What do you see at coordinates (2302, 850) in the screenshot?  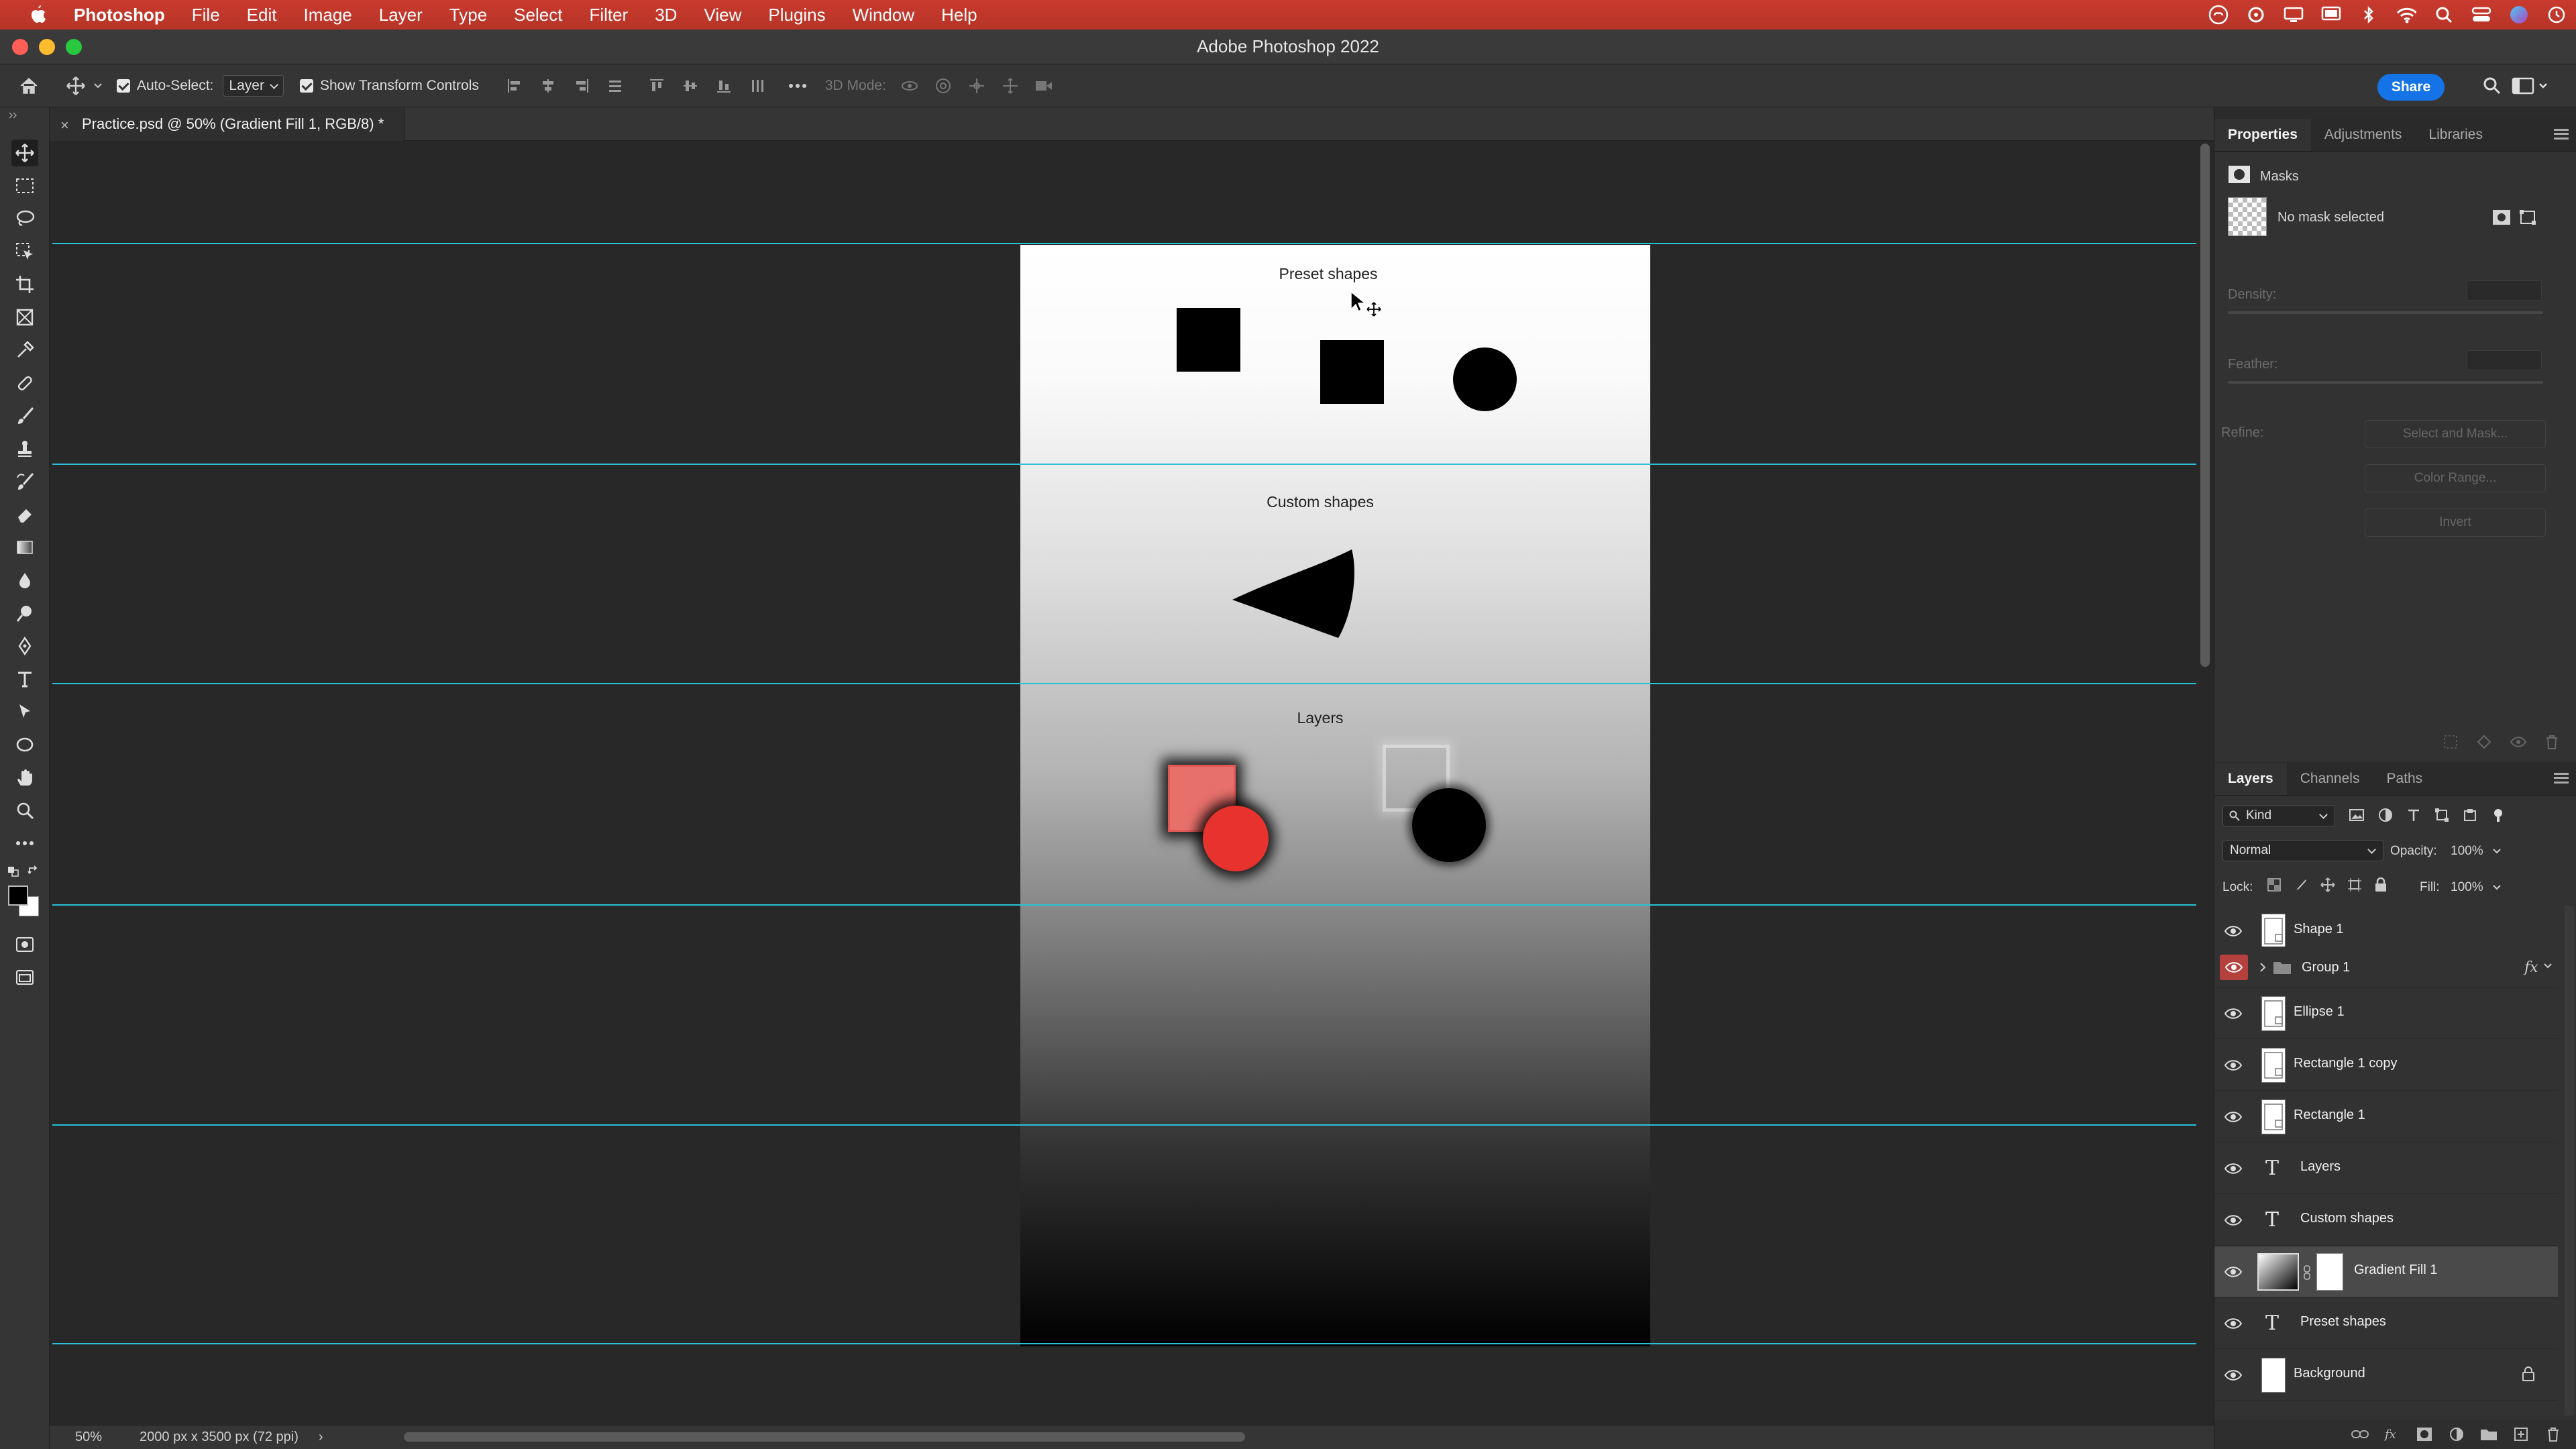 I see `blend-mode-dropdown: Normal` at bounding box center [2302, 850].